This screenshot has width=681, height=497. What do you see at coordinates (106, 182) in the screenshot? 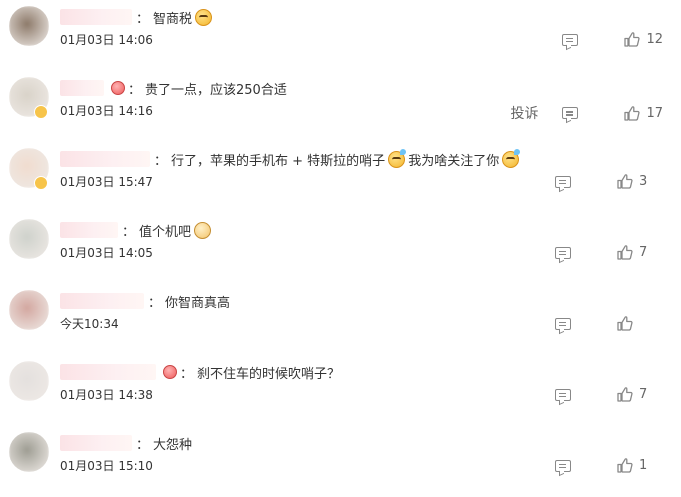
I see `comment-timestamp: 01月03日 15:47` at bounding box center [106, 182].